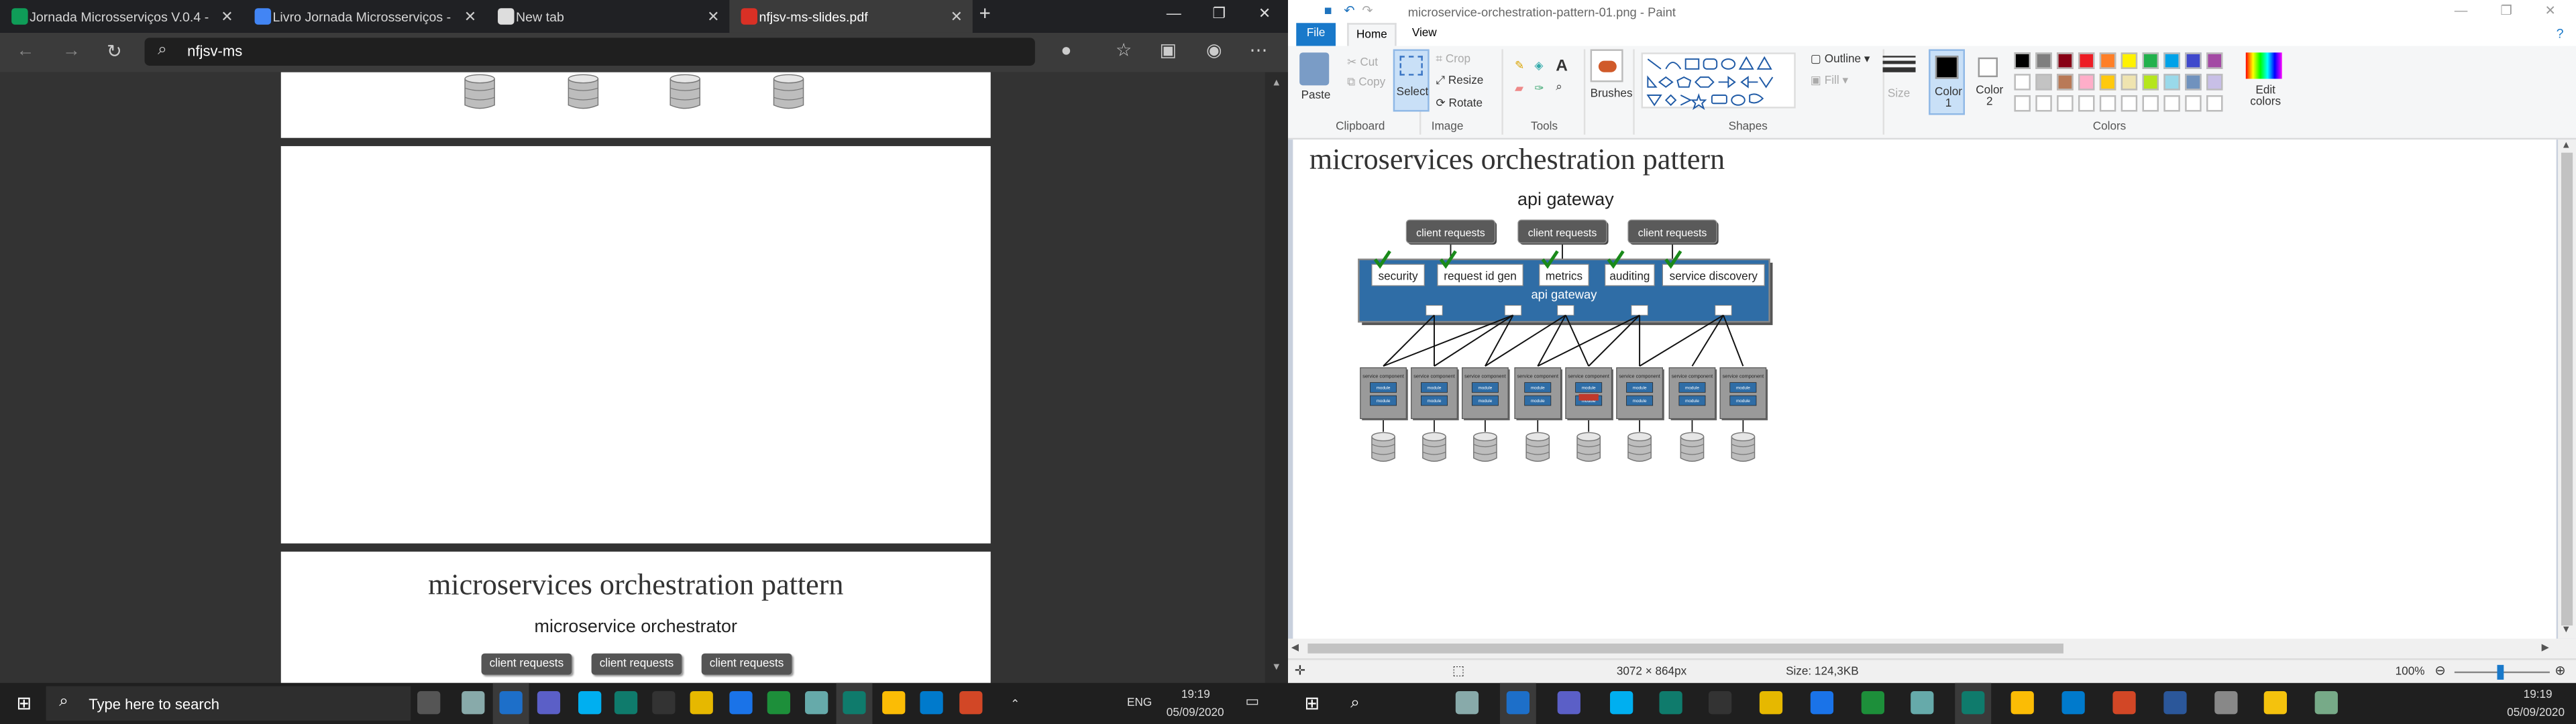  What do you see at coordinates (1366, 83) in the screenshot?
I see `copy-button: ⧉ Copy` at bounding box center [1366, 83].